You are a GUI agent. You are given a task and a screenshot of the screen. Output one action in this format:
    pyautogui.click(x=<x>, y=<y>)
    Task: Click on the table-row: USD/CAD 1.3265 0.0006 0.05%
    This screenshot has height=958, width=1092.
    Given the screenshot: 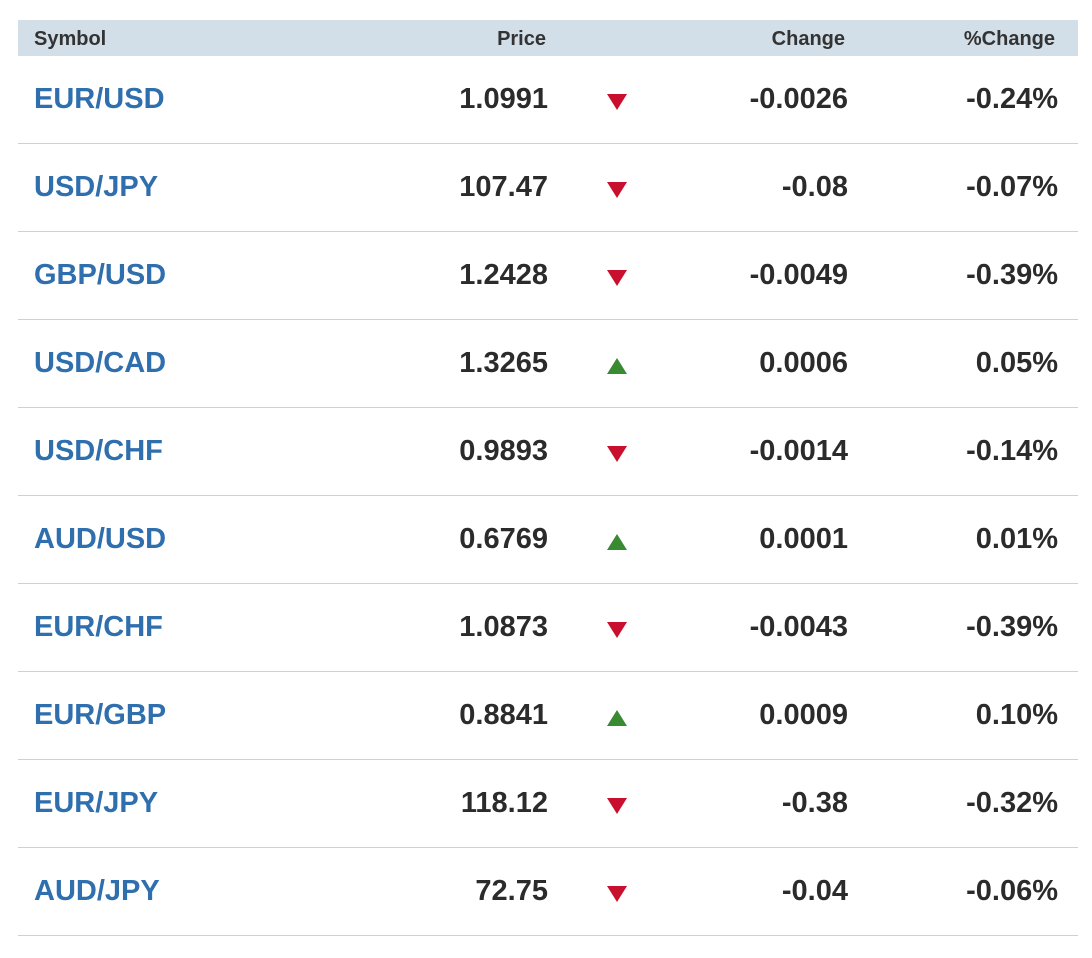 What is the action you would take?
    pyautogui.click(x=548, y=364)
    